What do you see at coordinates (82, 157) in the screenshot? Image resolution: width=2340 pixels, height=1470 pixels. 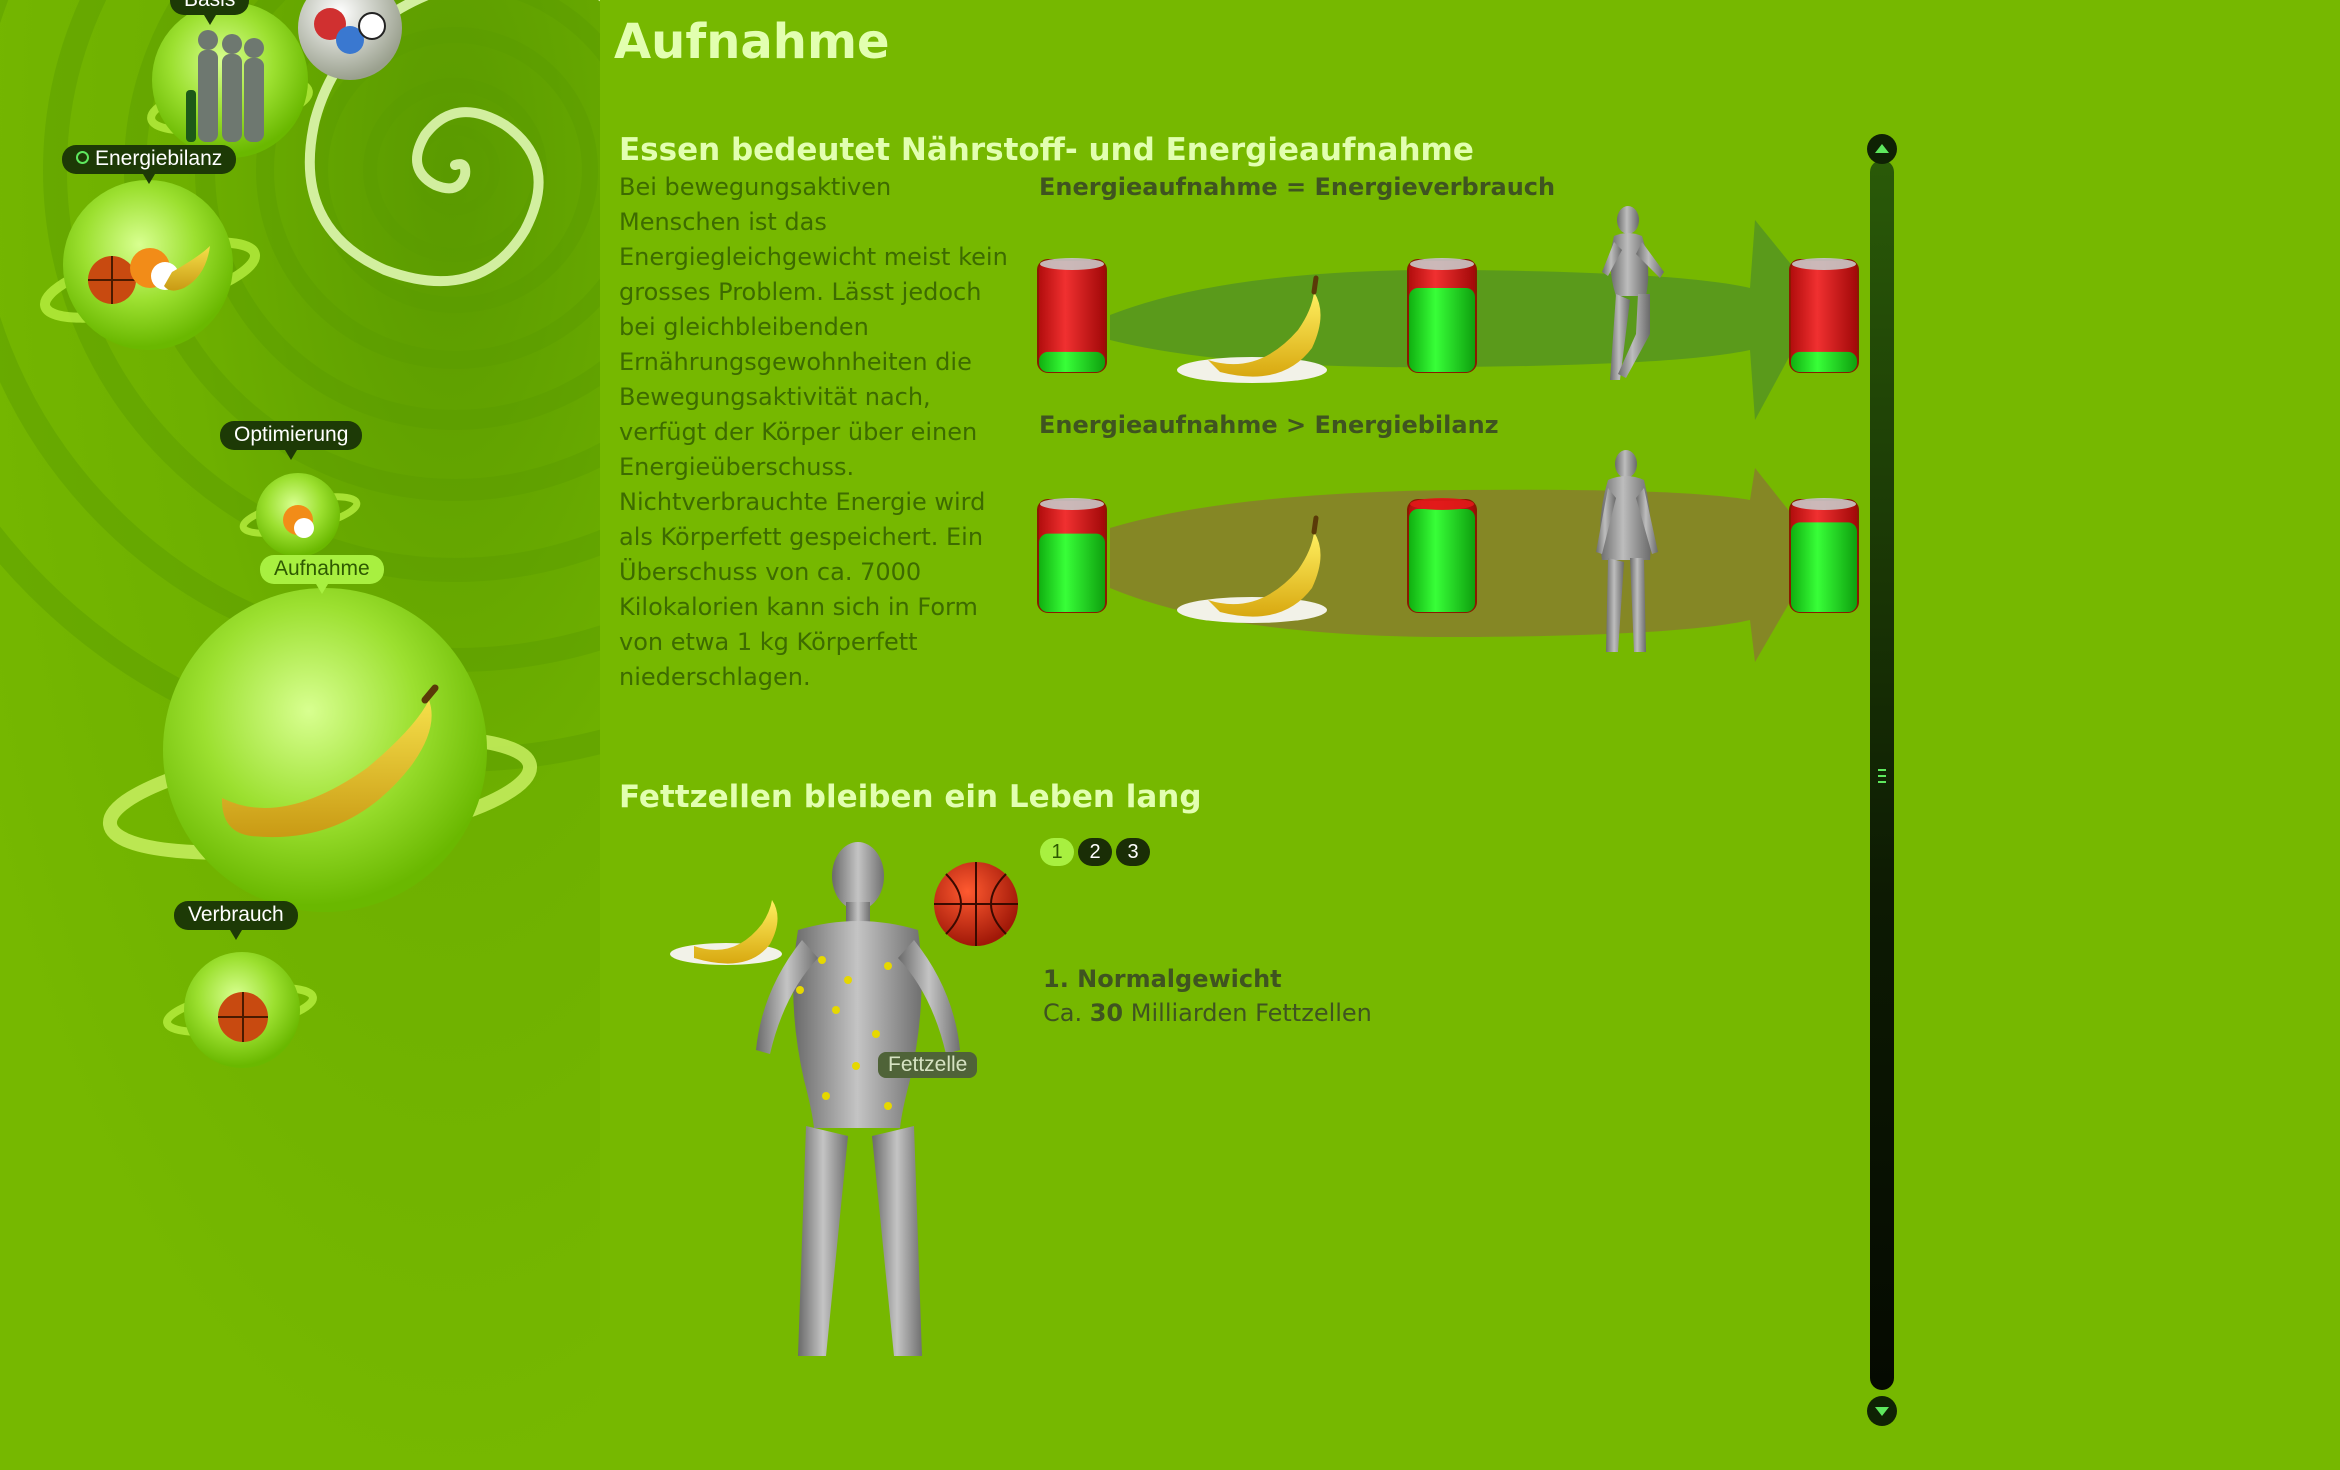 I see `location-dot-icon` at bounding box center [82, 157].